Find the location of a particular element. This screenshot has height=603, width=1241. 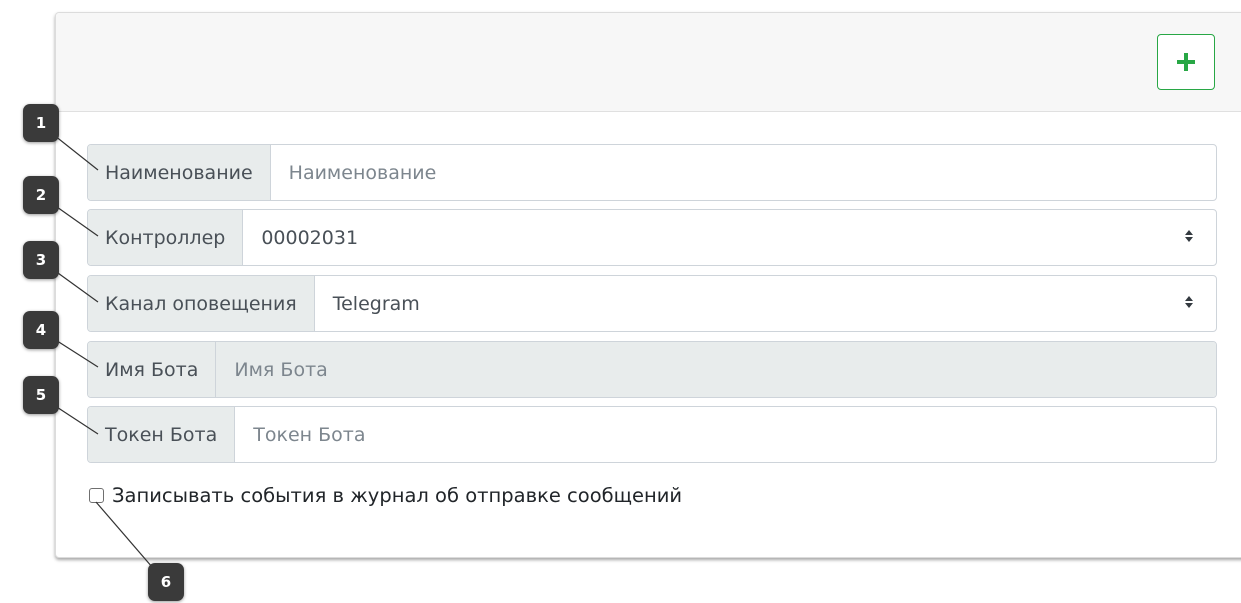

bot-token-label: Токен Бота is located at coordinates (162, 434).